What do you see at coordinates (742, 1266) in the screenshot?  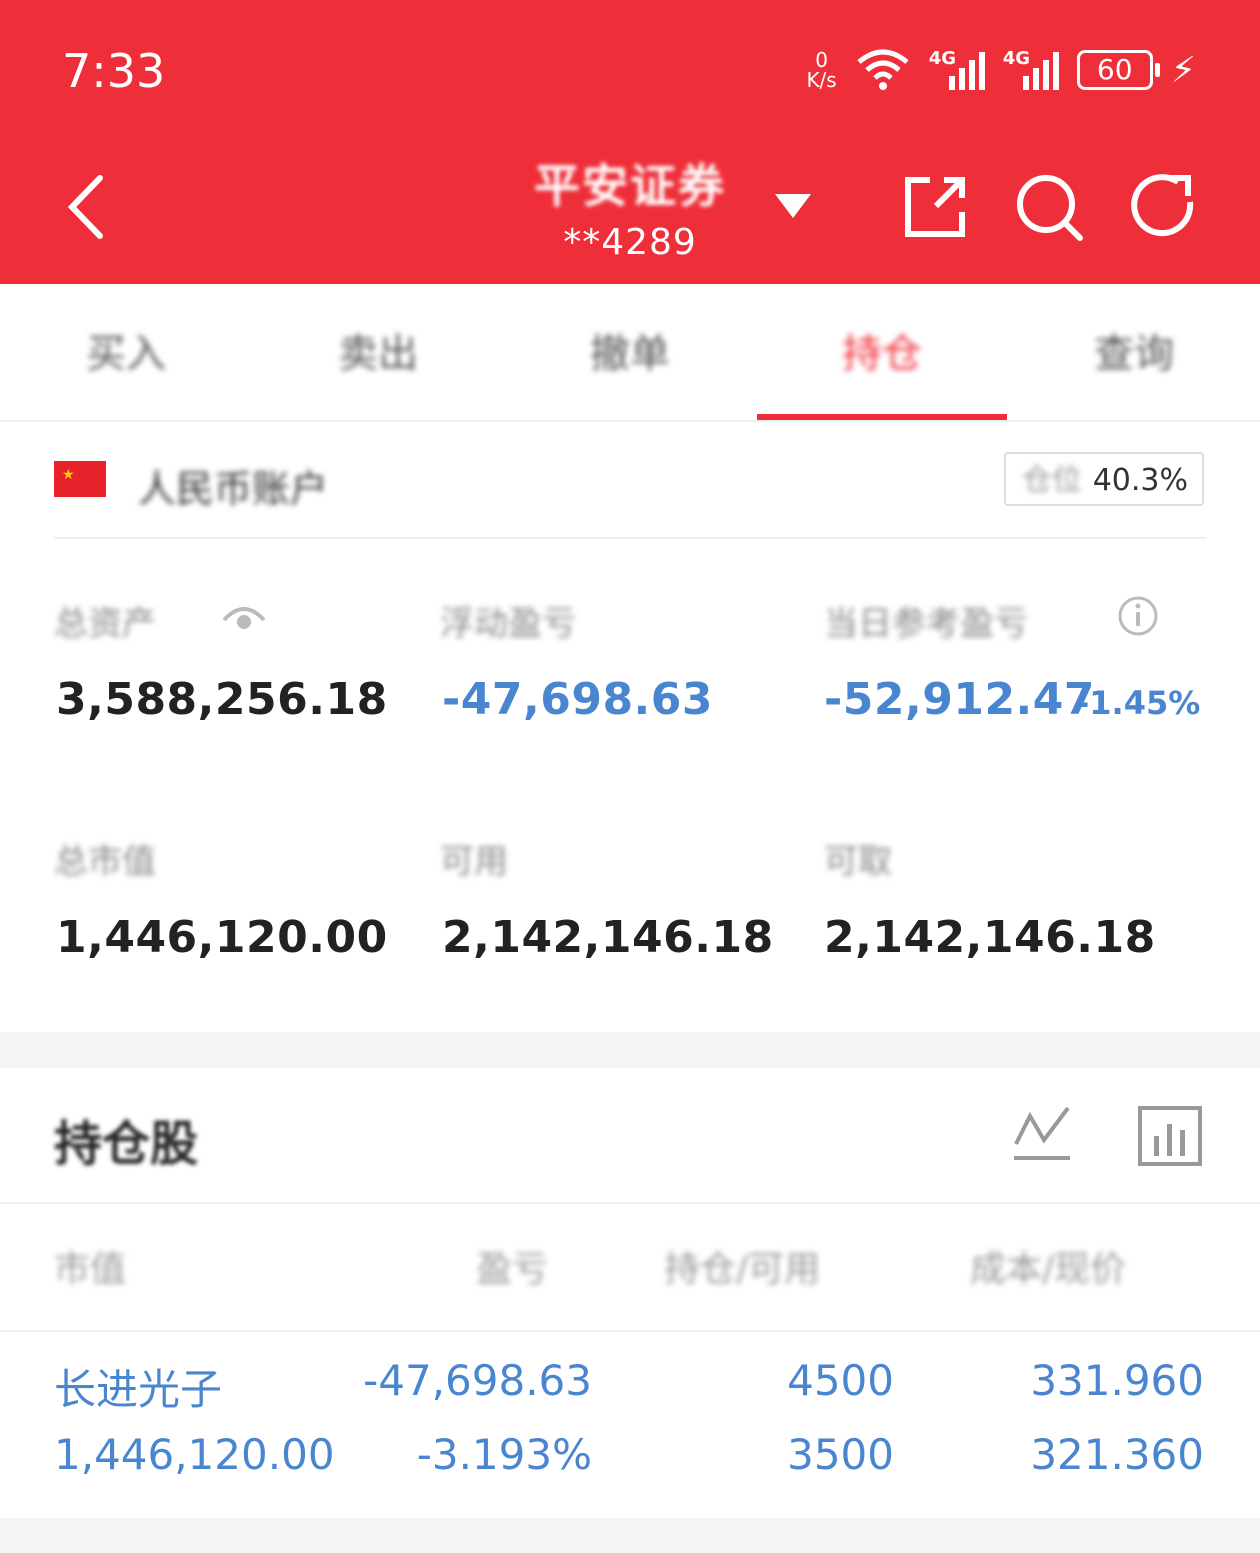 I see `column-header-position: 持仓/可用` at bounding box center [742, 1266].